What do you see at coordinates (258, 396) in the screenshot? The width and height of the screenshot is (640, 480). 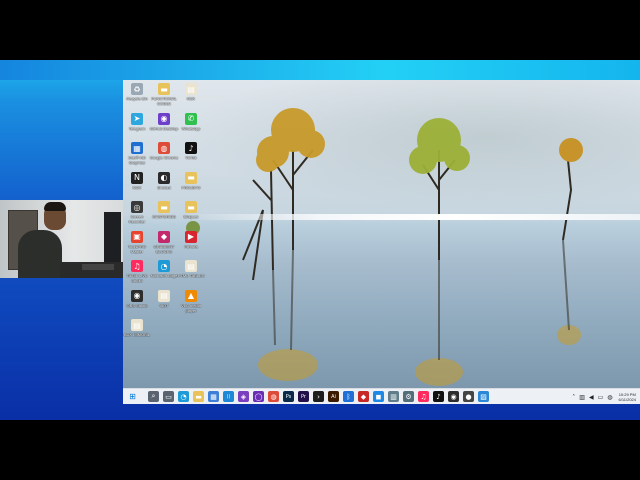 I see `circle-app-icon: ◯` at bounding box center [258, 396].